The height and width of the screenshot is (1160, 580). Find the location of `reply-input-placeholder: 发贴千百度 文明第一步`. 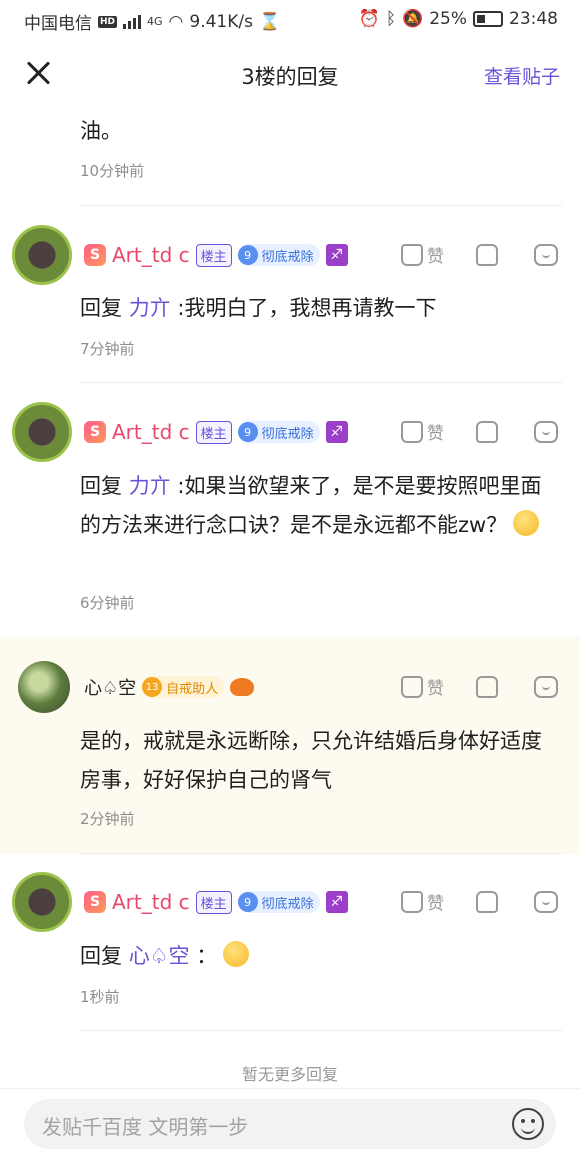

reply-input-placeholder: 发贴千百度 文明第一步 is located at coordinates (145, 1127).